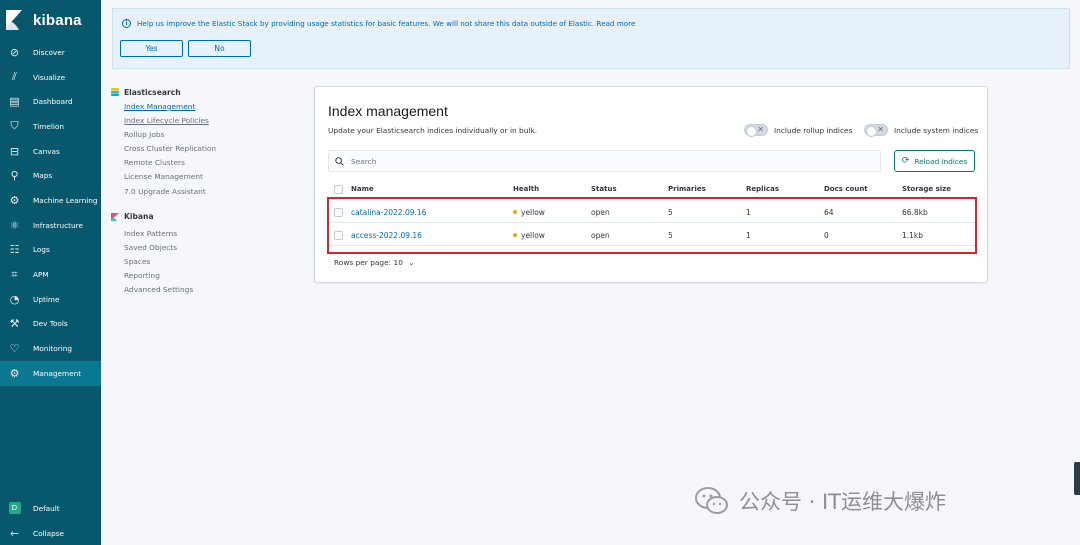 The image size is (1080, 545). Describe the element at coordinates (14, 349) in the screenshot. I see `heart-monitor-icon: ♡` at that location.